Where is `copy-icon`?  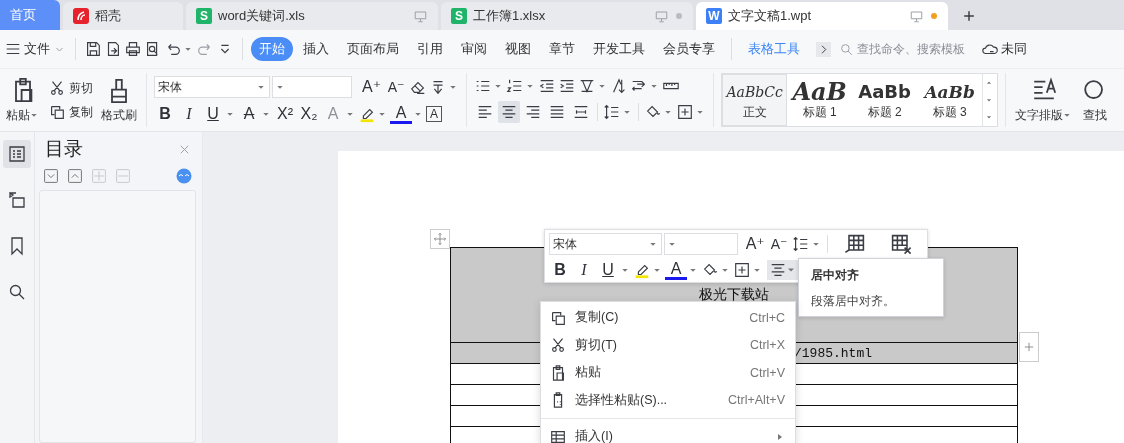 copy-icon is located at coordinates (57, 112).